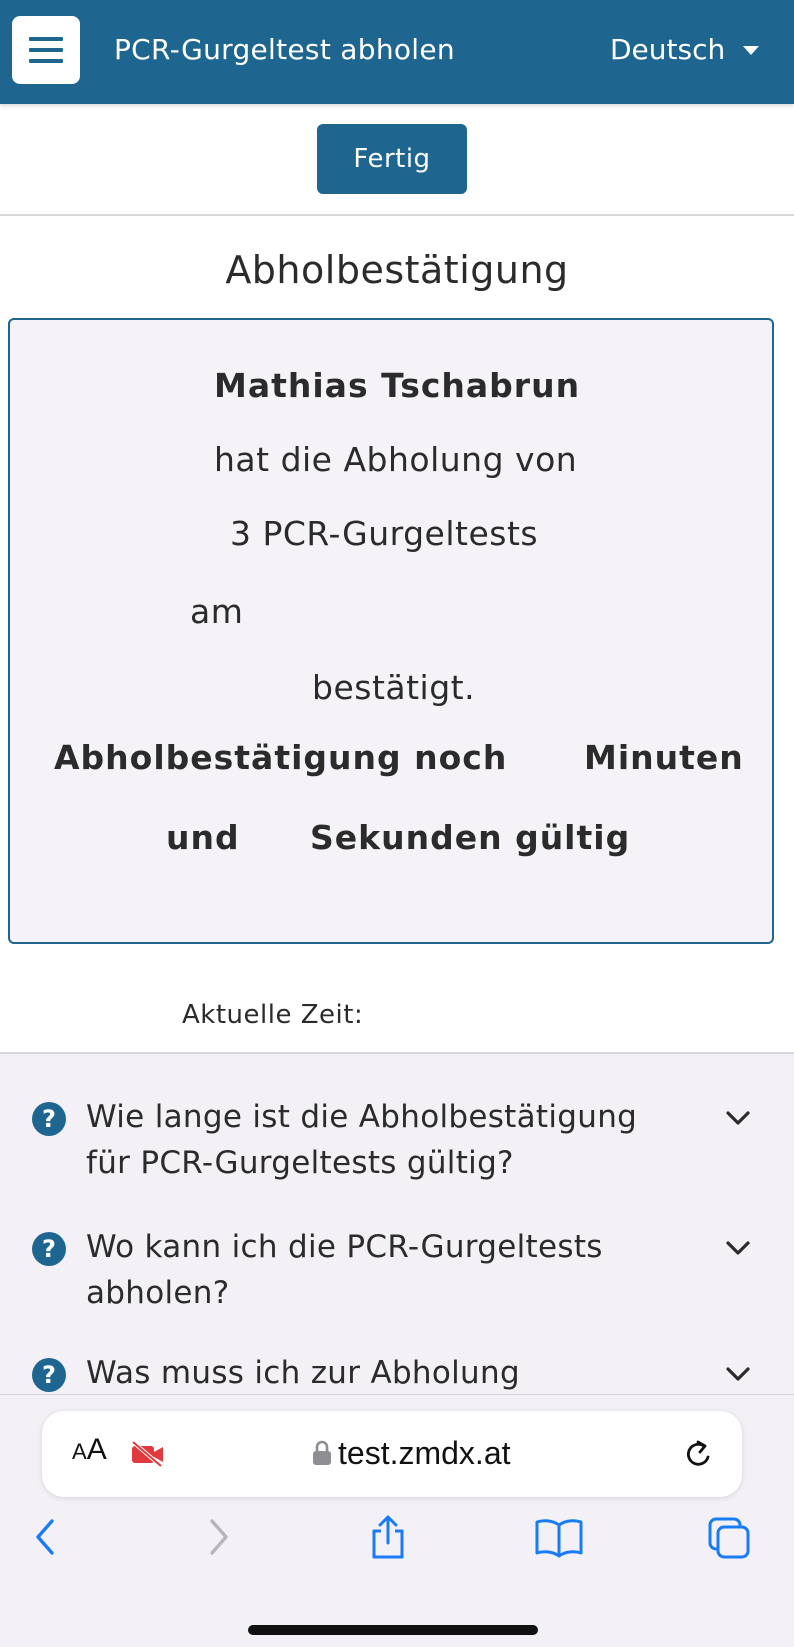 This screenshot has height=1647, width=794. Describe the element at coordinates (393, 1630) in the screenshot. I see `home-indicator` at that location.